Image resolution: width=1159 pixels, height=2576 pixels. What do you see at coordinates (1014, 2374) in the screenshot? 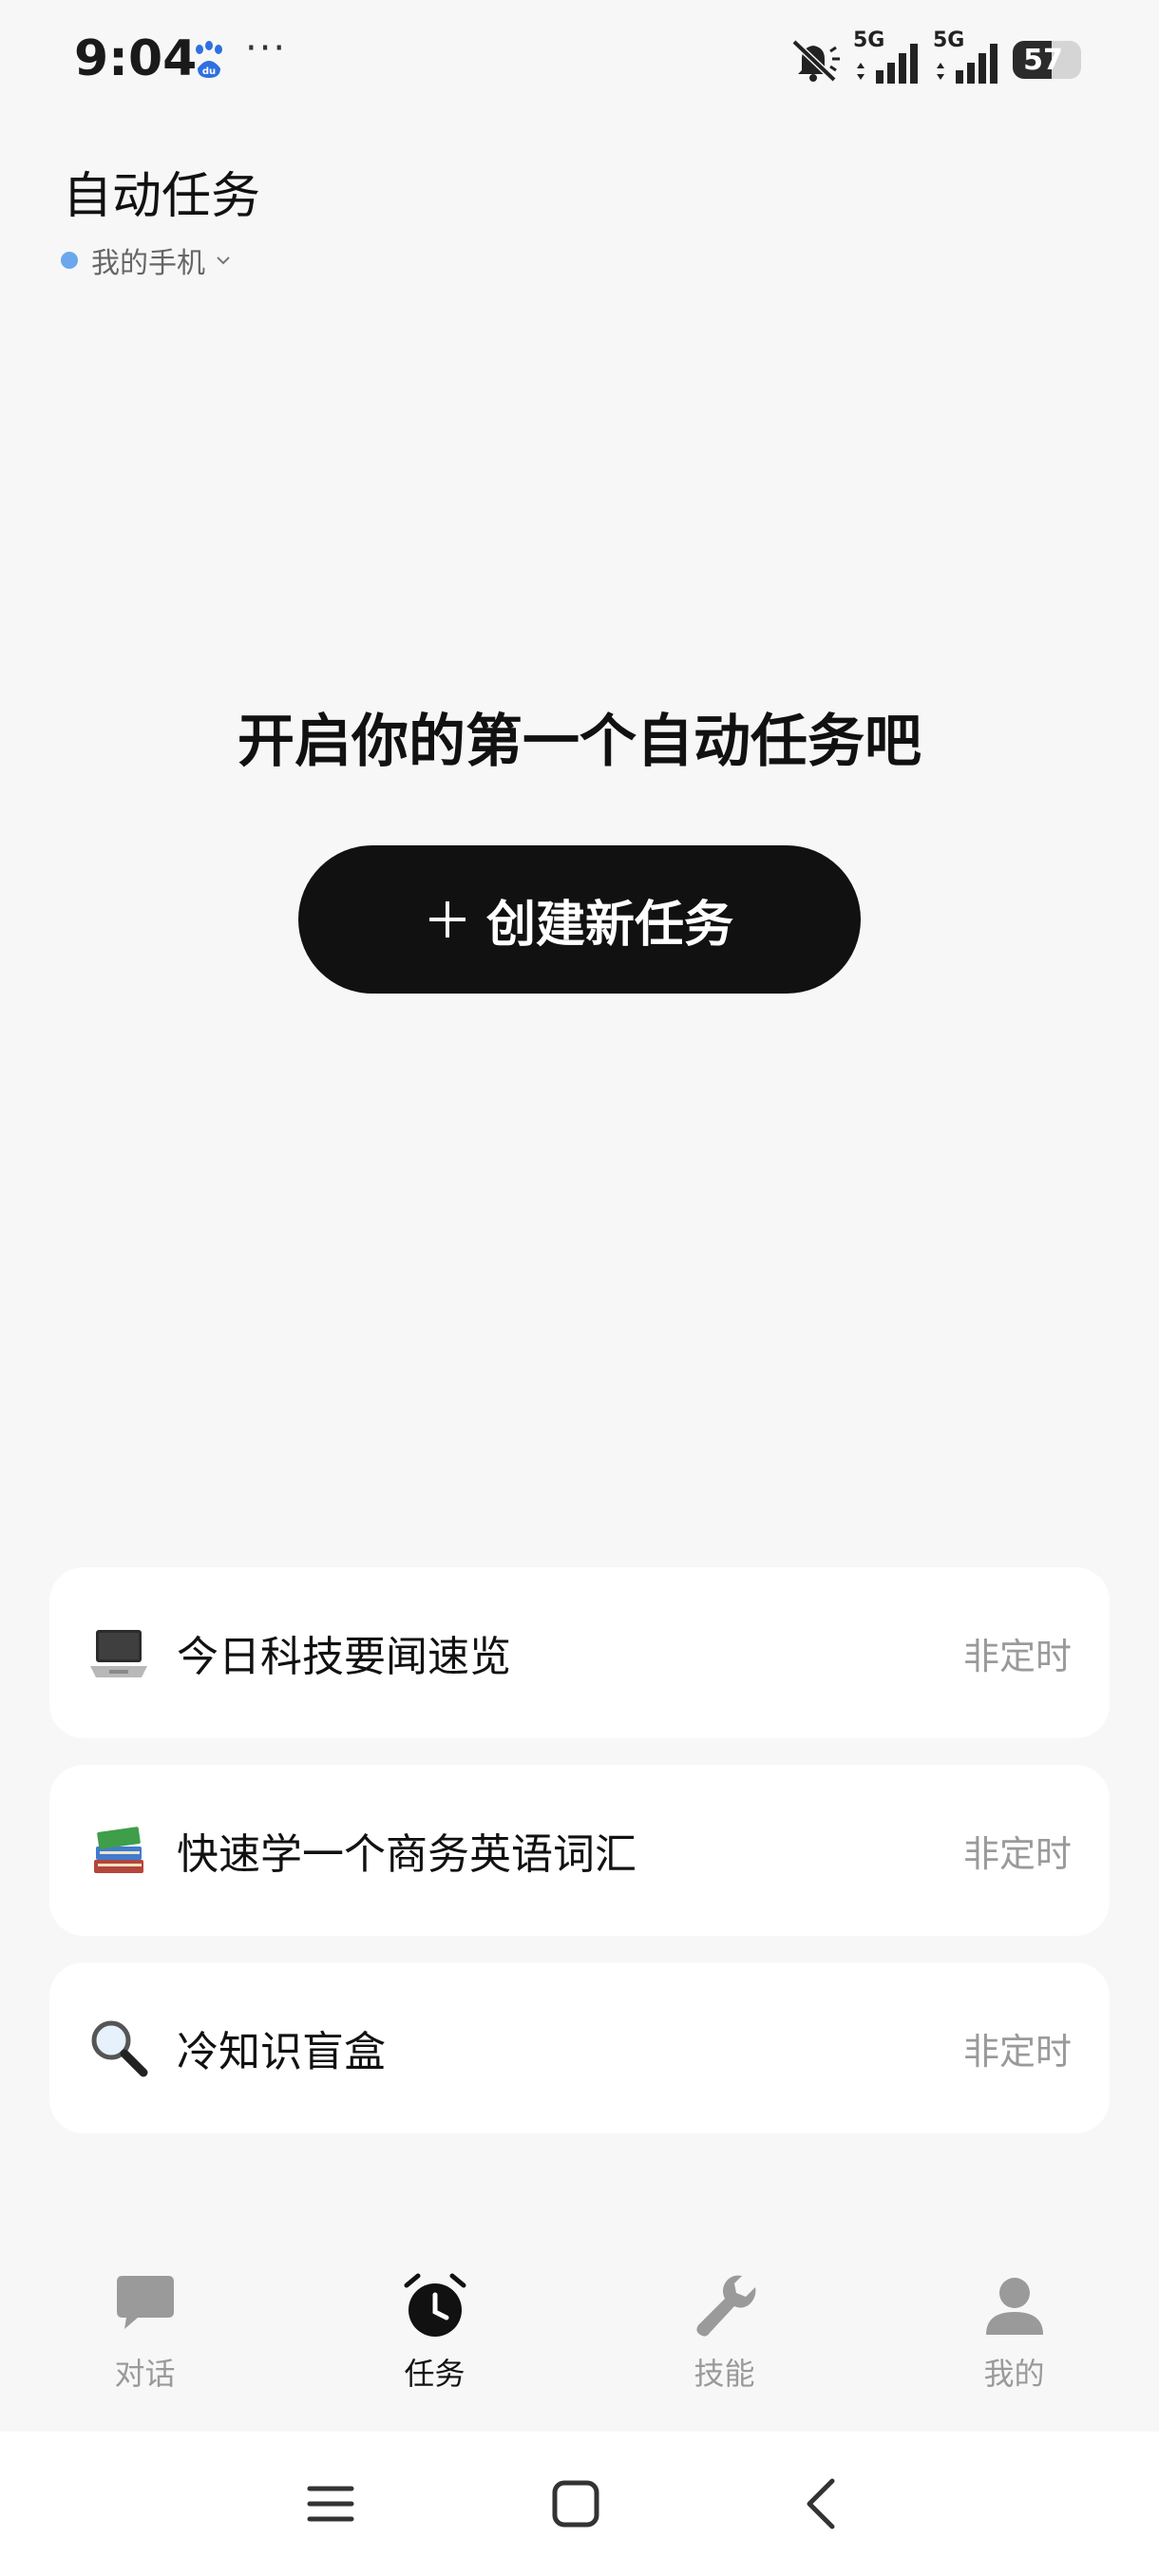
I see `tab-label: 我的` at bounding box center [1014, 2374].